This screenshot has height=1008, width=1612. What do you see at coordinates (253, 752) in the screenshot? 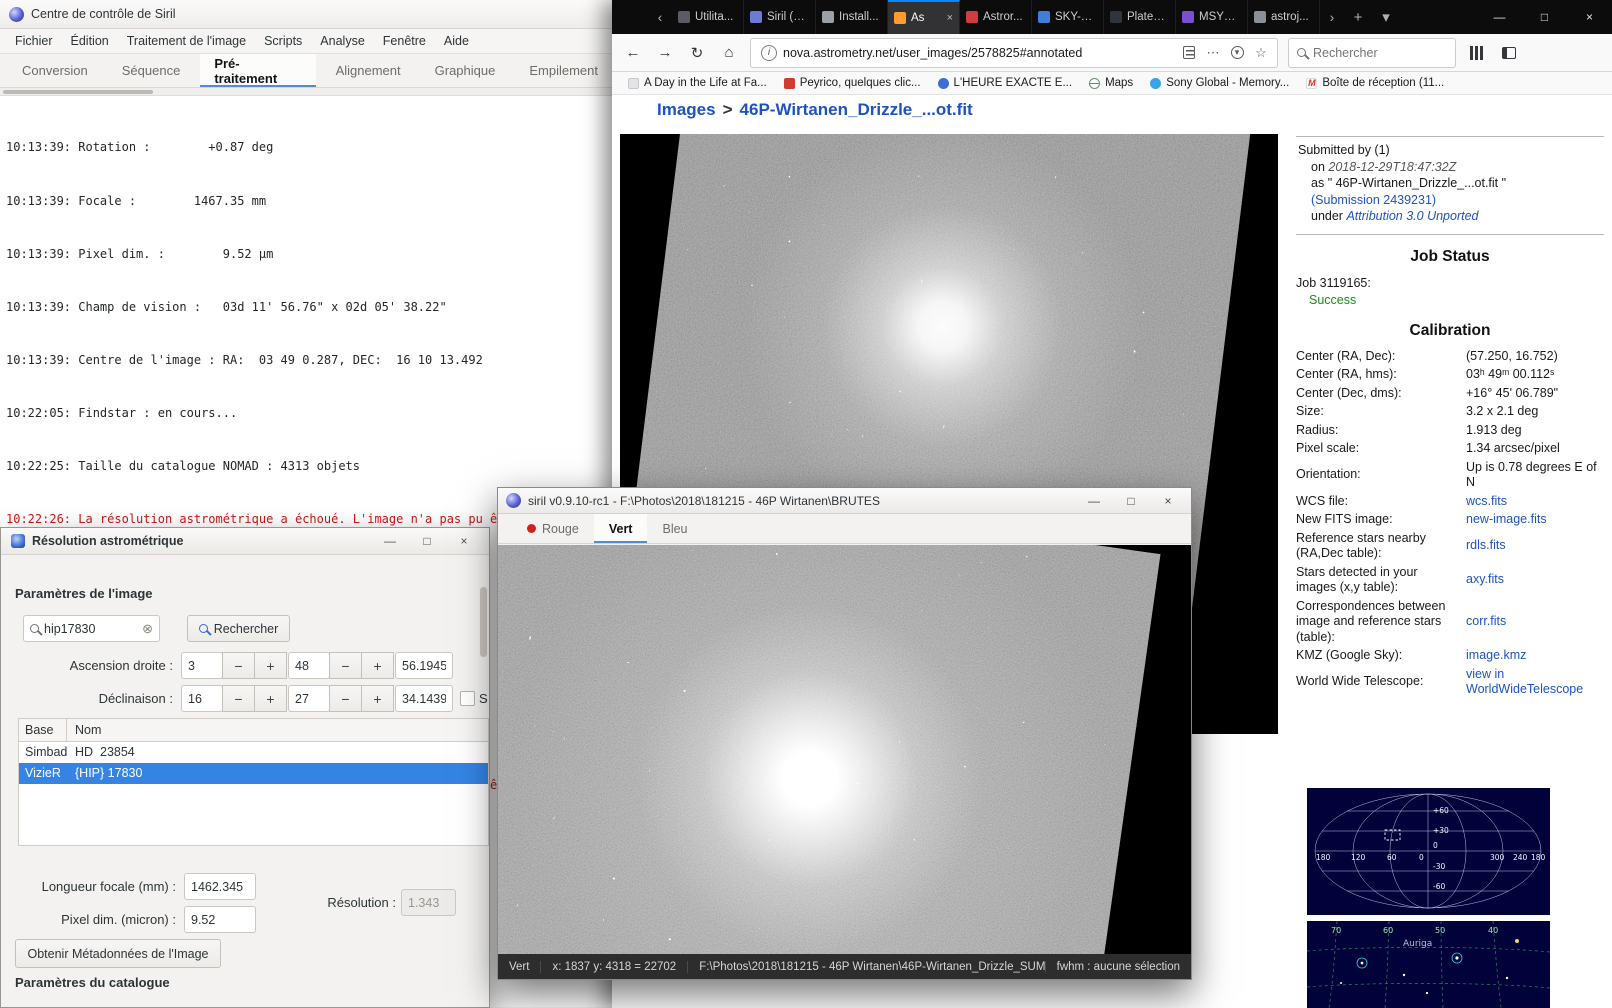
I see `table-row: Simbad HD 23854` at bounding box center [253, 752].